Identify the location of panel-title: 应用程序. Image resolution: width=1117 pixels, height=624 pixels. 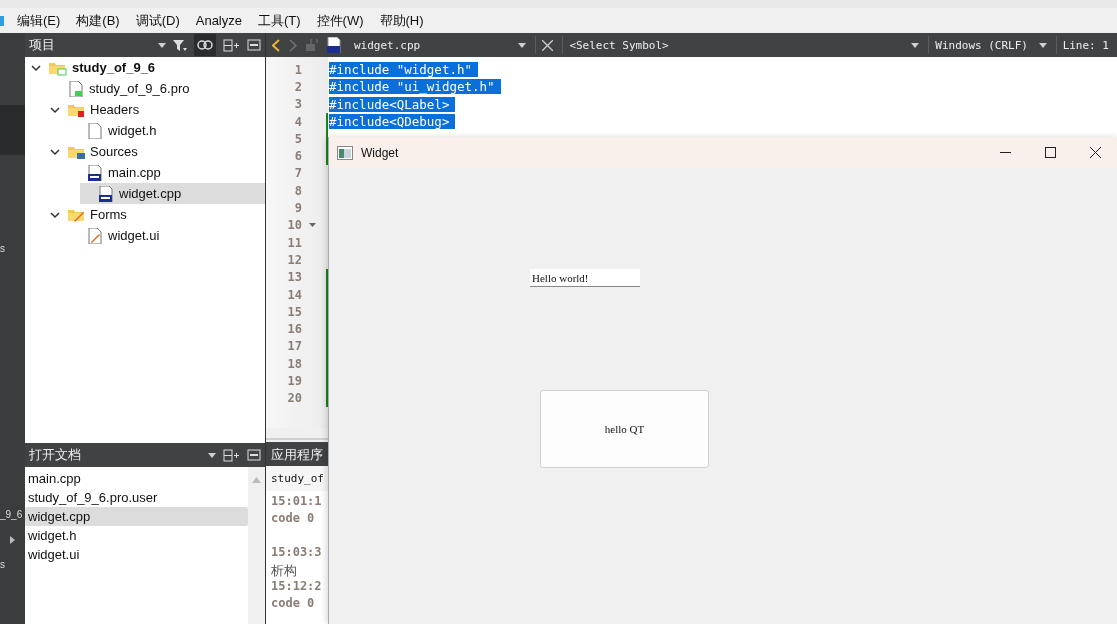
(297, 454).